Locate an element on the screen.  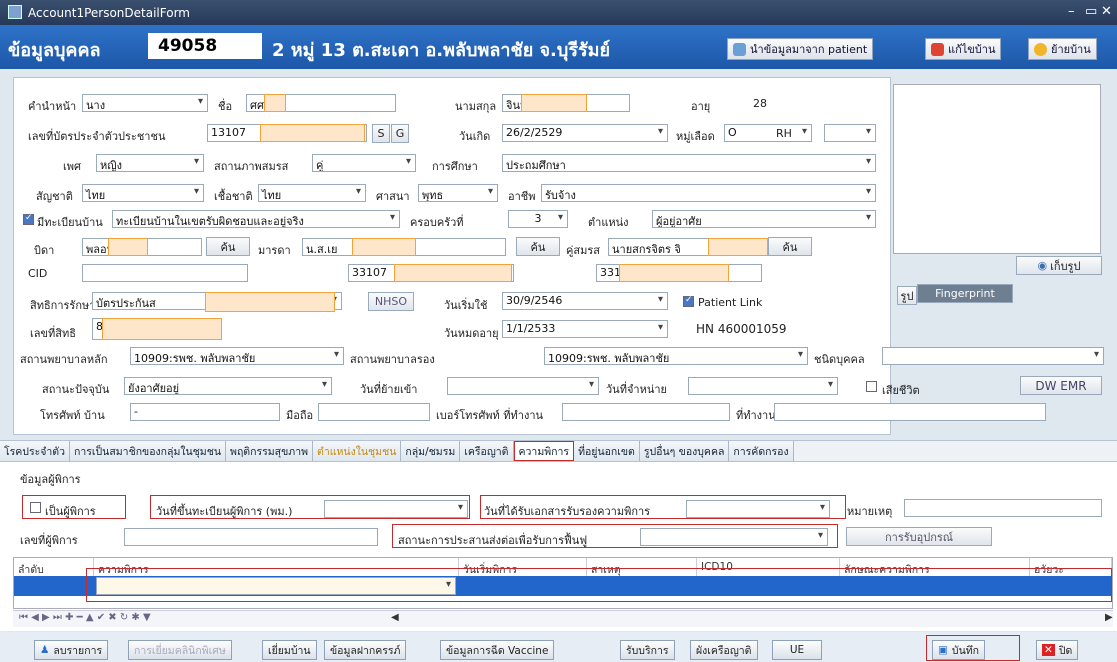
nation-select: ไทย is located at coordinates (143, 193).